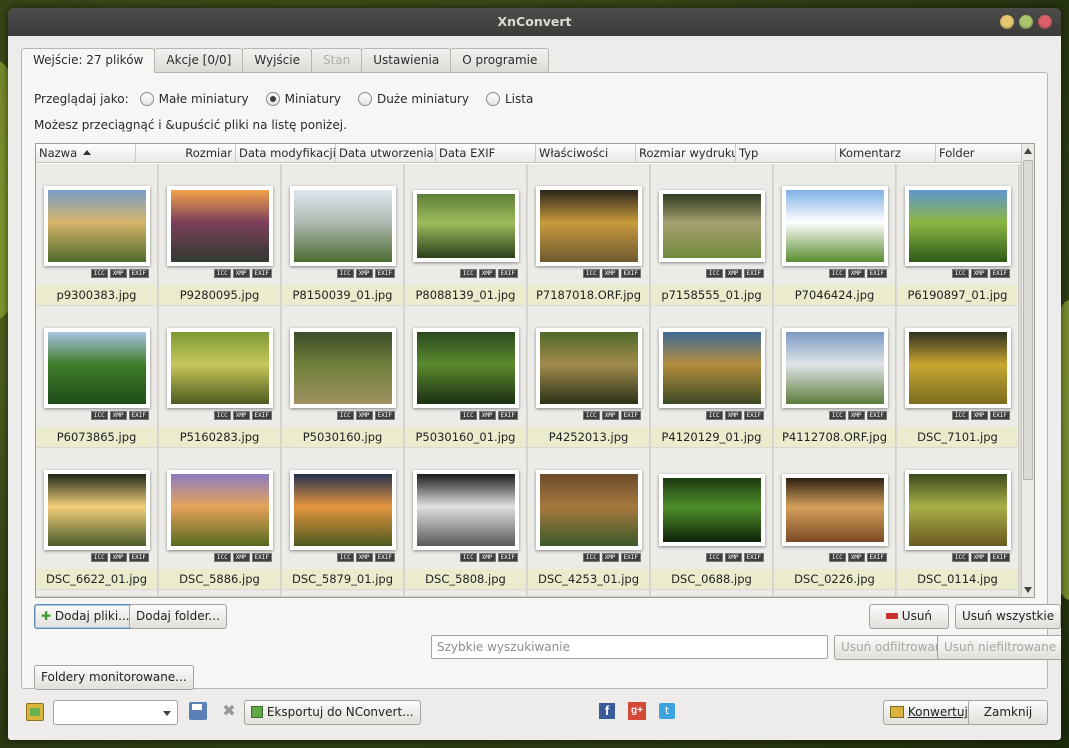  What do you see at coordinates (493, 99) in the screenshot?
I see `radio-list` at bounding box center [493, 99].